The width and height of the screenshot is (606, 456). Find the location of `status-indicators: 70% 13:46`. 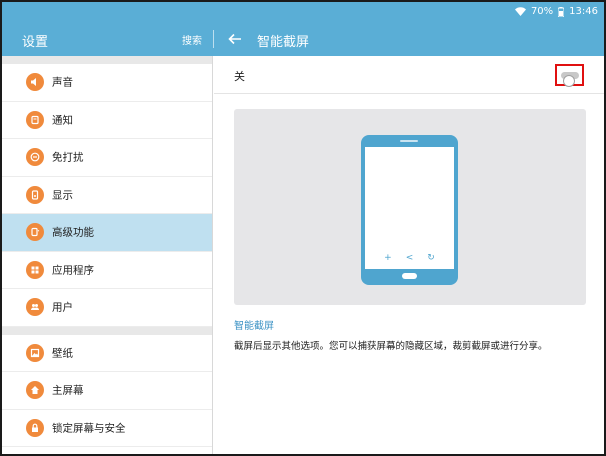

status-indicators: 70% 13:46 is located at coordinates (556, 11).